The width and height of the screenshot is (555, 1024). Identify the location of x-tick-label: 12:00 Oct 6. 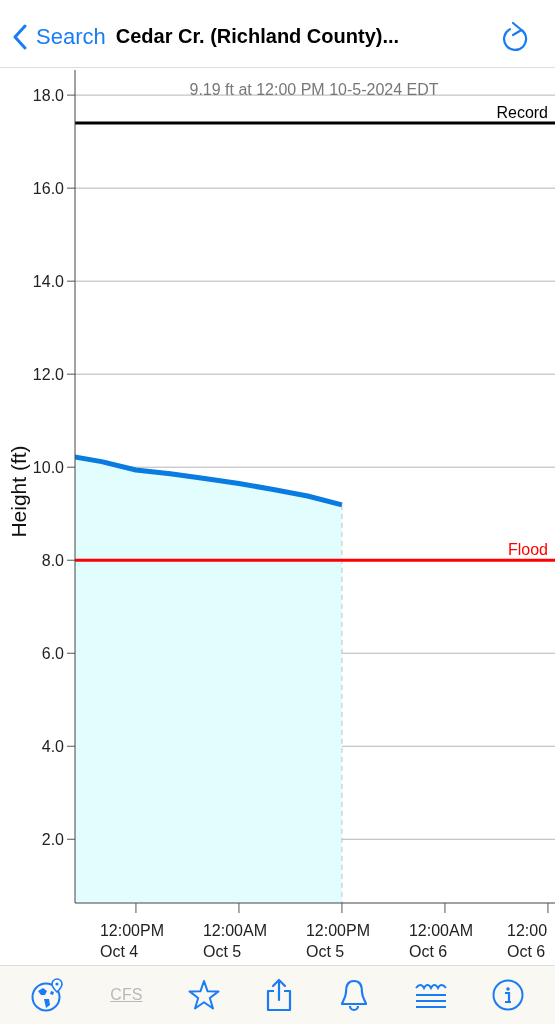
(527, 941).